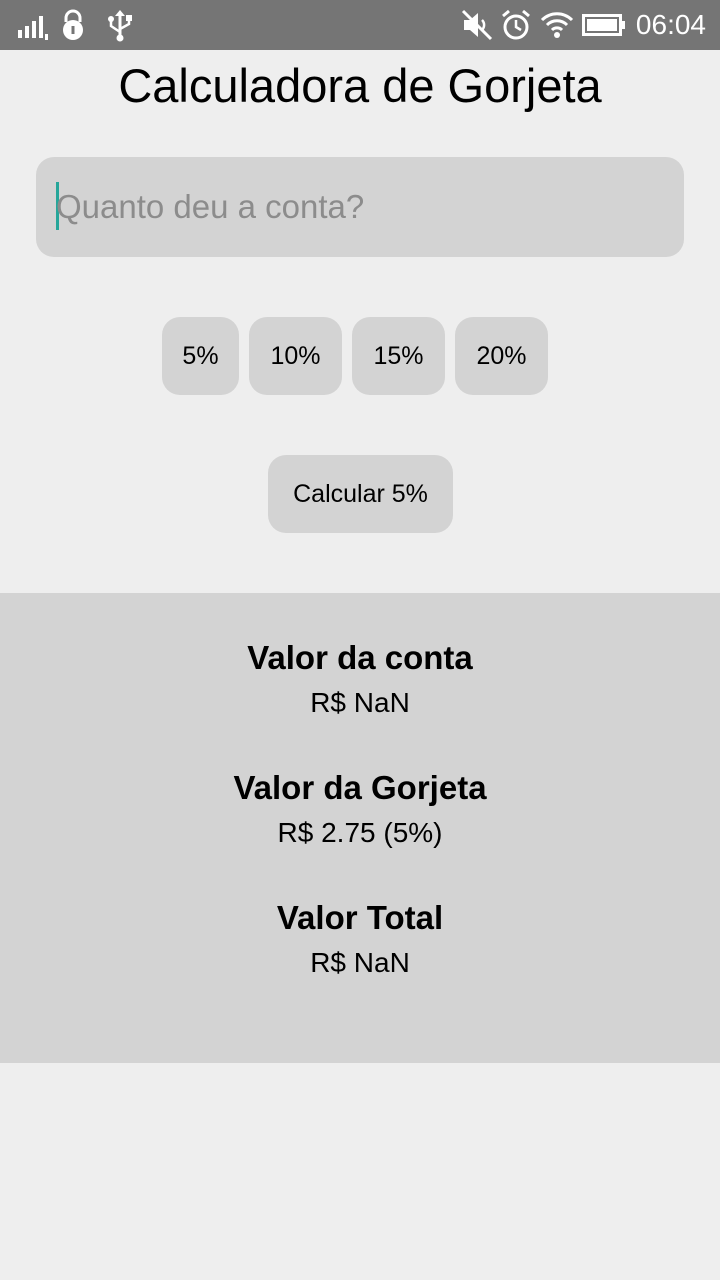 This screenshot has height=1280, width=720. What do you see at coordinates (360, 787) in the screenshot?
I see `tip-label: Valor da Gorjeta` at bounding box center [360, 787].